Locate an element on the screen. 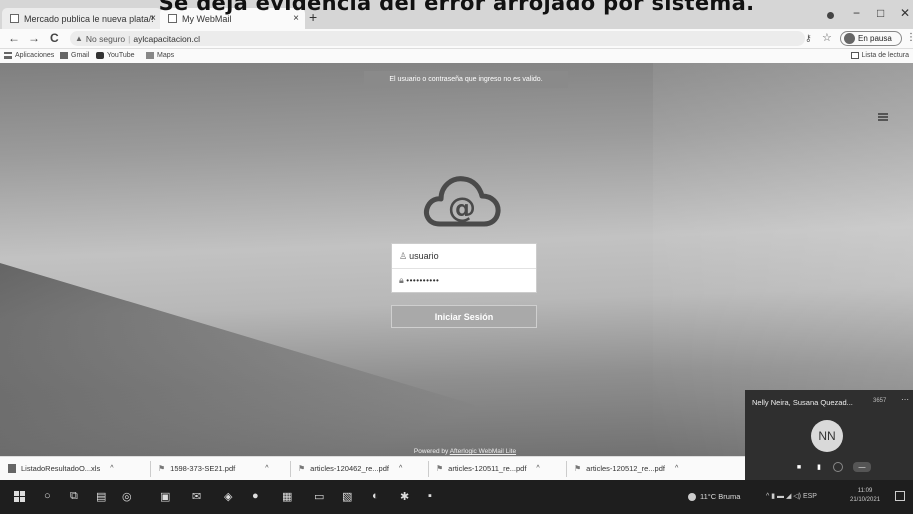 The height and width of the screenshot is (514, 913). username-field: ♙ usuario is located at coordinates (464, 256).